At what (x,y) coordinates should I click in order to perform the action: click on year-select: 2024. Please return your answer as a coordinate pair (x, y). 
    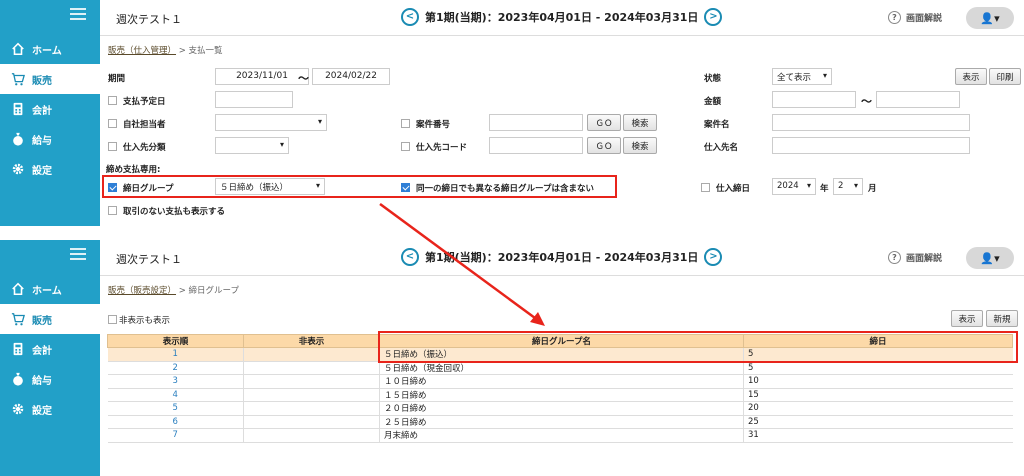
    Looking at the image, I should click on (794, 186).